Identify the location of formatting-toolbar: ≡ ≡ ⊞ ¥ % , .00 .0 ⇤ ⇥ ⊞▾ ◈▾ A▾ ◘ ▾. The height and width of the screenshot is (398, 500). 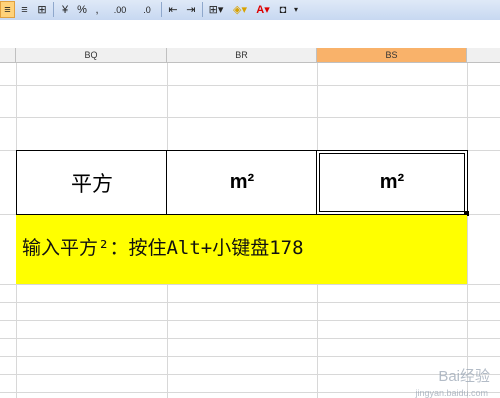
(250, 10).